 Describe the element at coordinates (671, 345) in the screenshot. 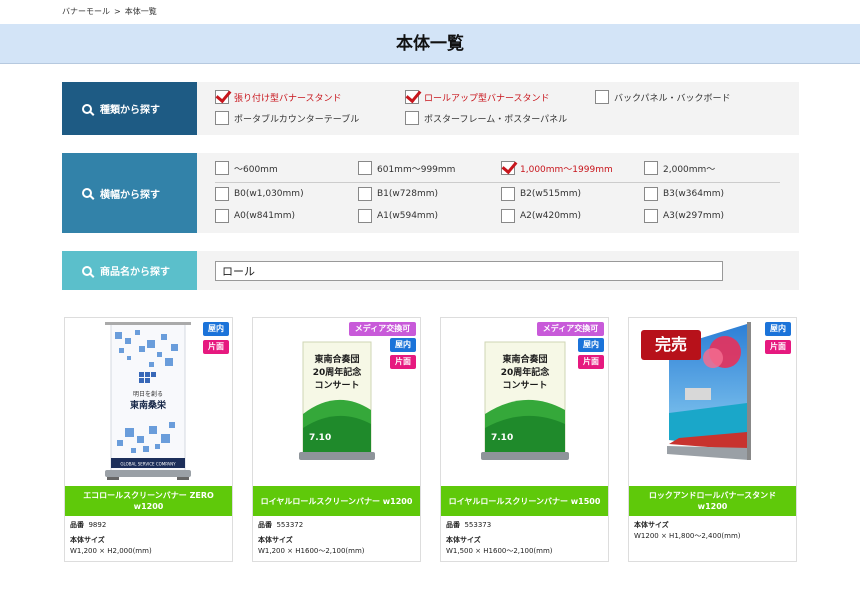

I see `badge-sold-out: 完売` at that location.